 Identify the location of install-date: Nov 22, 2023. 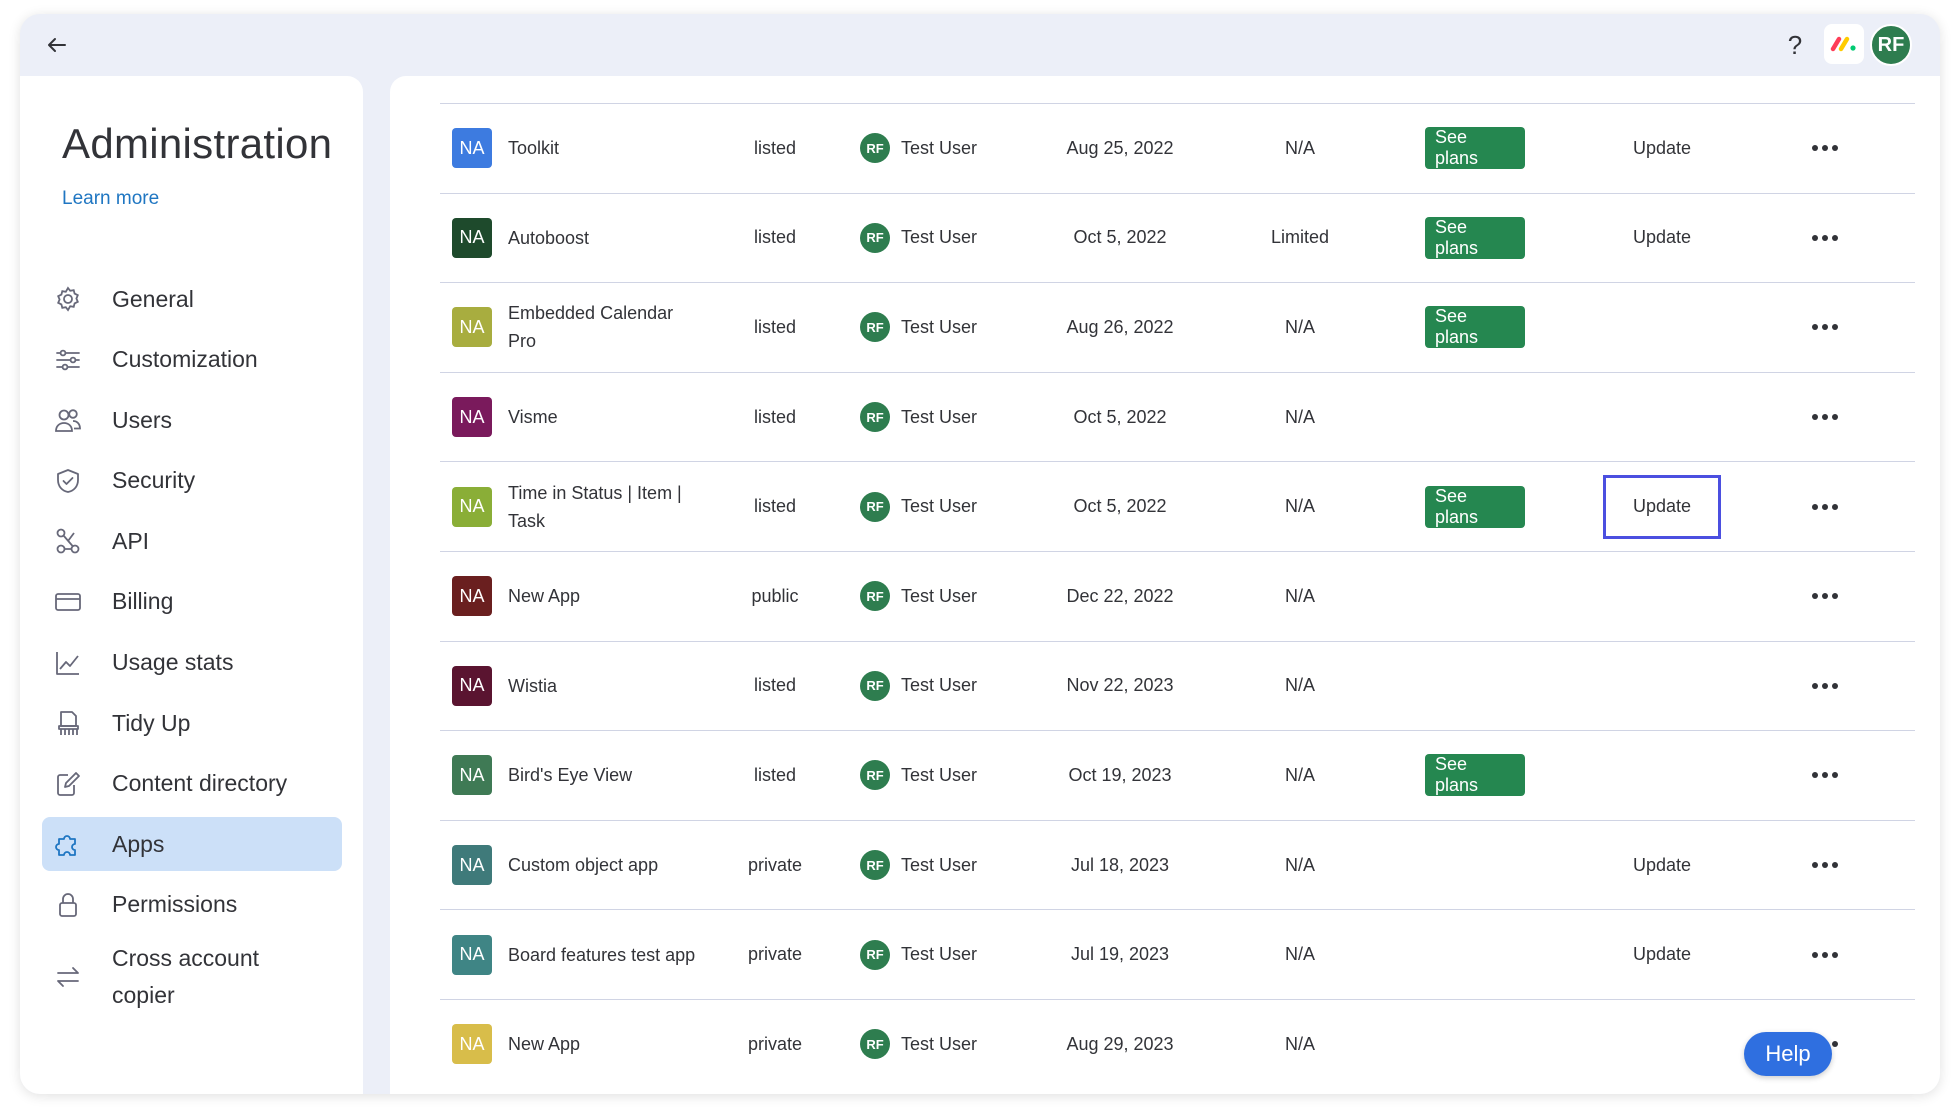
(1120, 685).